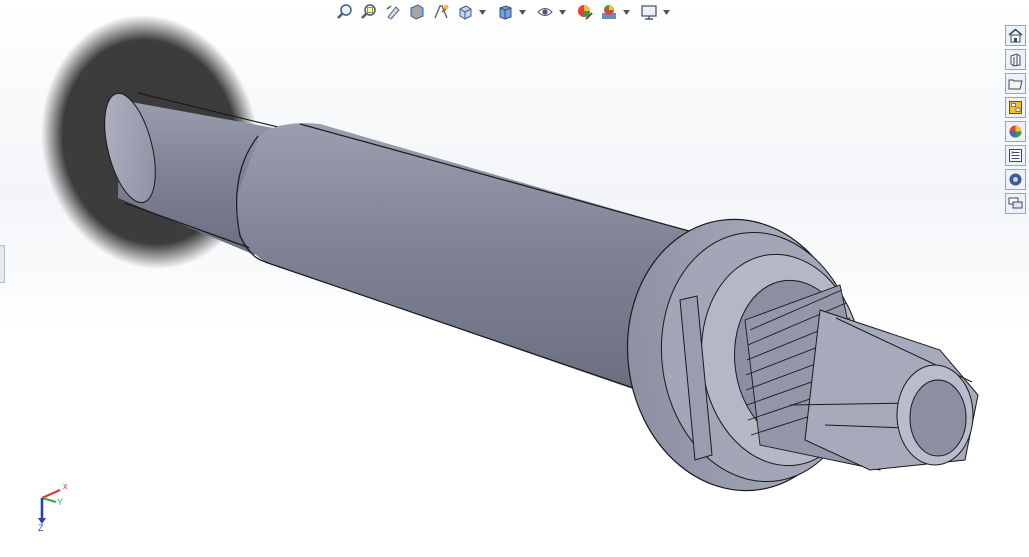 The image size is (1029, 557). Describe the element at coordinates (1016, 119) in the screenshot. I see `task-pane-tabs` at that location.